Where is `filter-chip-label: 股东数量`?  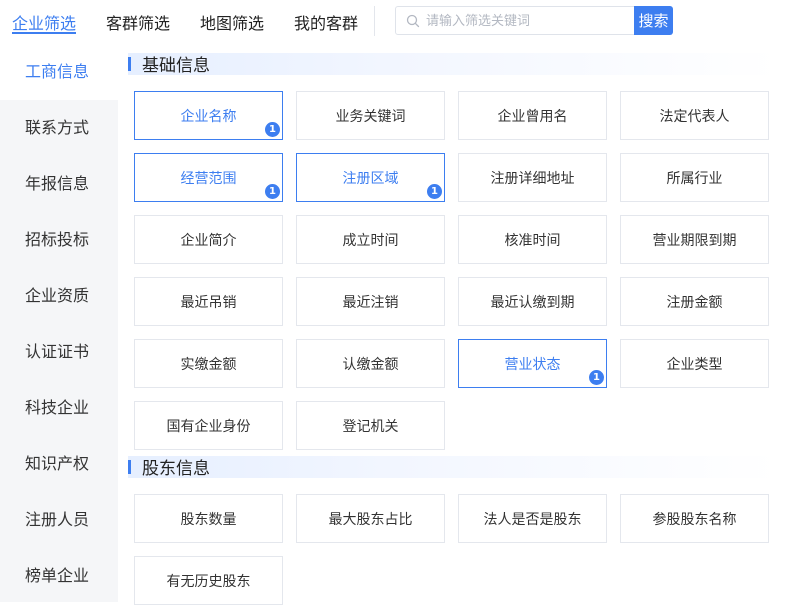
filter-chip-label: 股东数量 is located at coordinates (208, 519).